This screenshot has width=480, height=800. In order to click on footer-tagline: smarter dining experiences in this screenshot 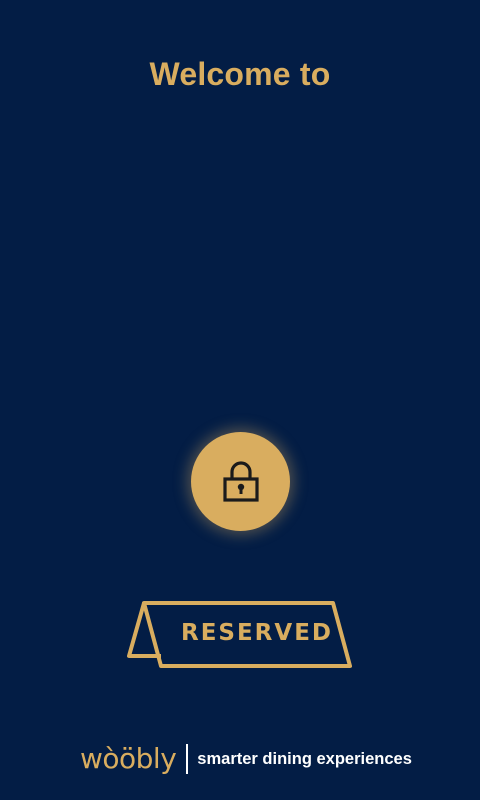, I will do `click(304, 759)`.